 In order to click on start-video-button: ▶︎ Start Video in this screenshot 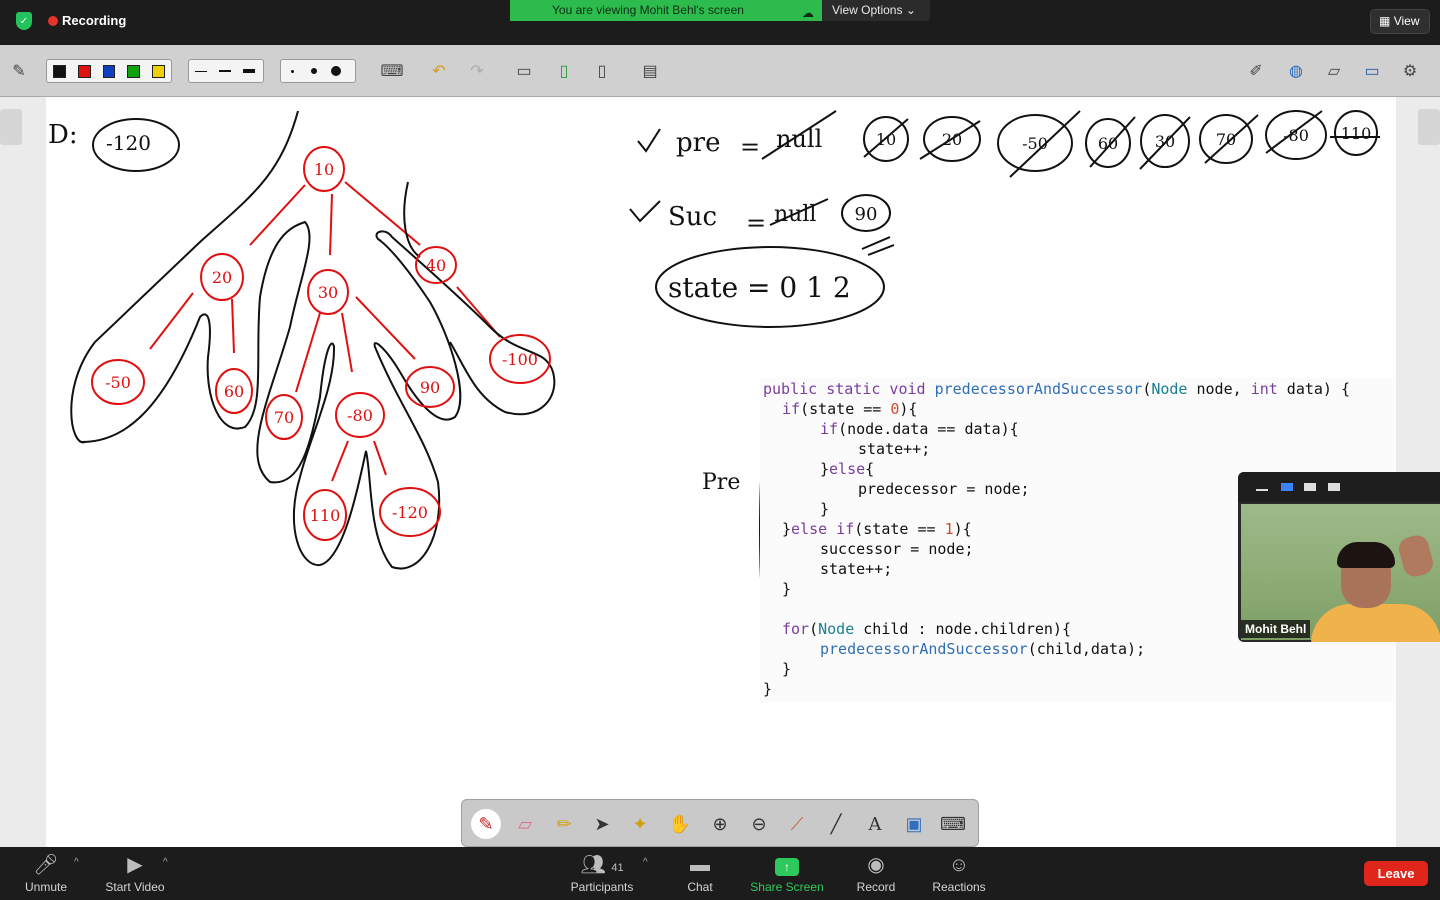, I will do `click(135, 873)`.